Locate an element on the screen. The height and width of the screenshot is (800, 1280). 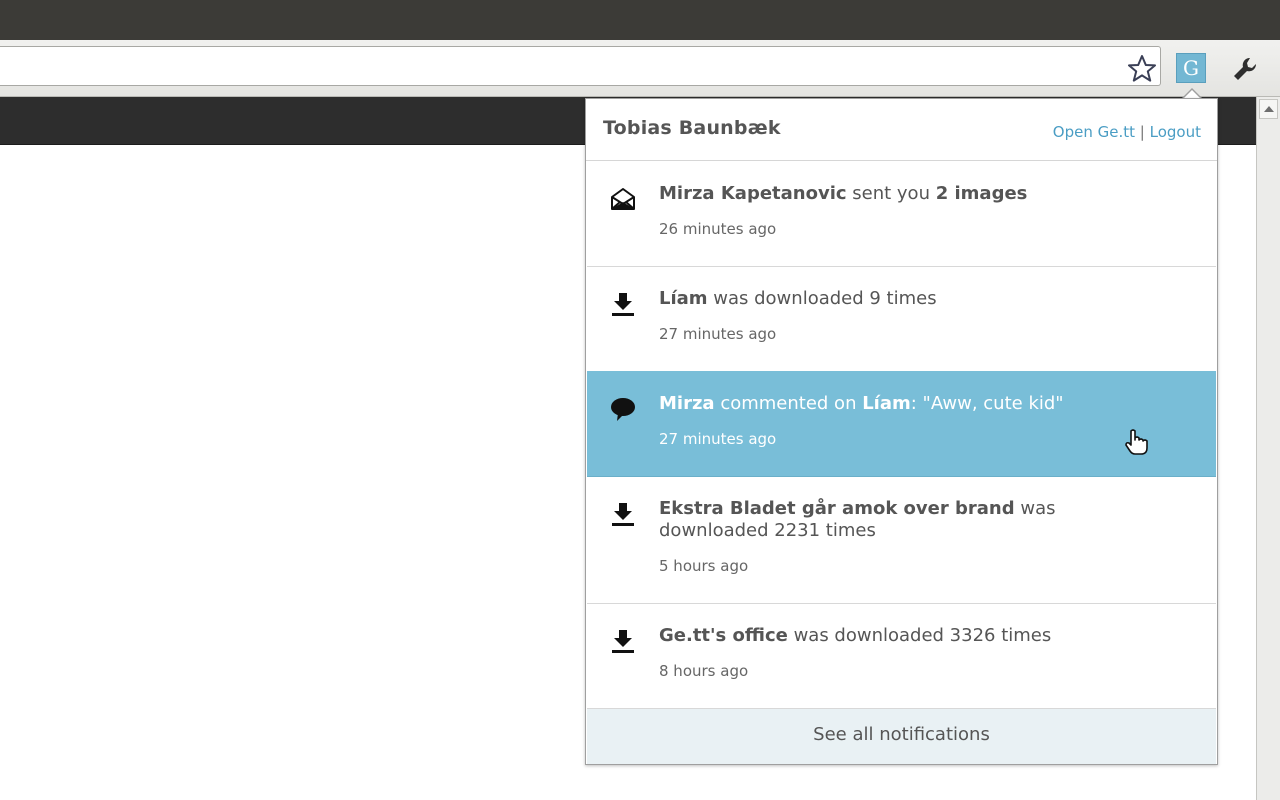
see-all-notifications-link: See all notifications is located at coordinates (901, 736).